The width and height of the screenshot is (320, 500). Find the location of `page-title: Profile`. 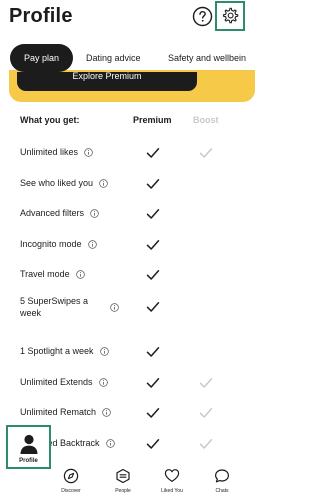

page-title: Profile is located at coordinates (41, 16).